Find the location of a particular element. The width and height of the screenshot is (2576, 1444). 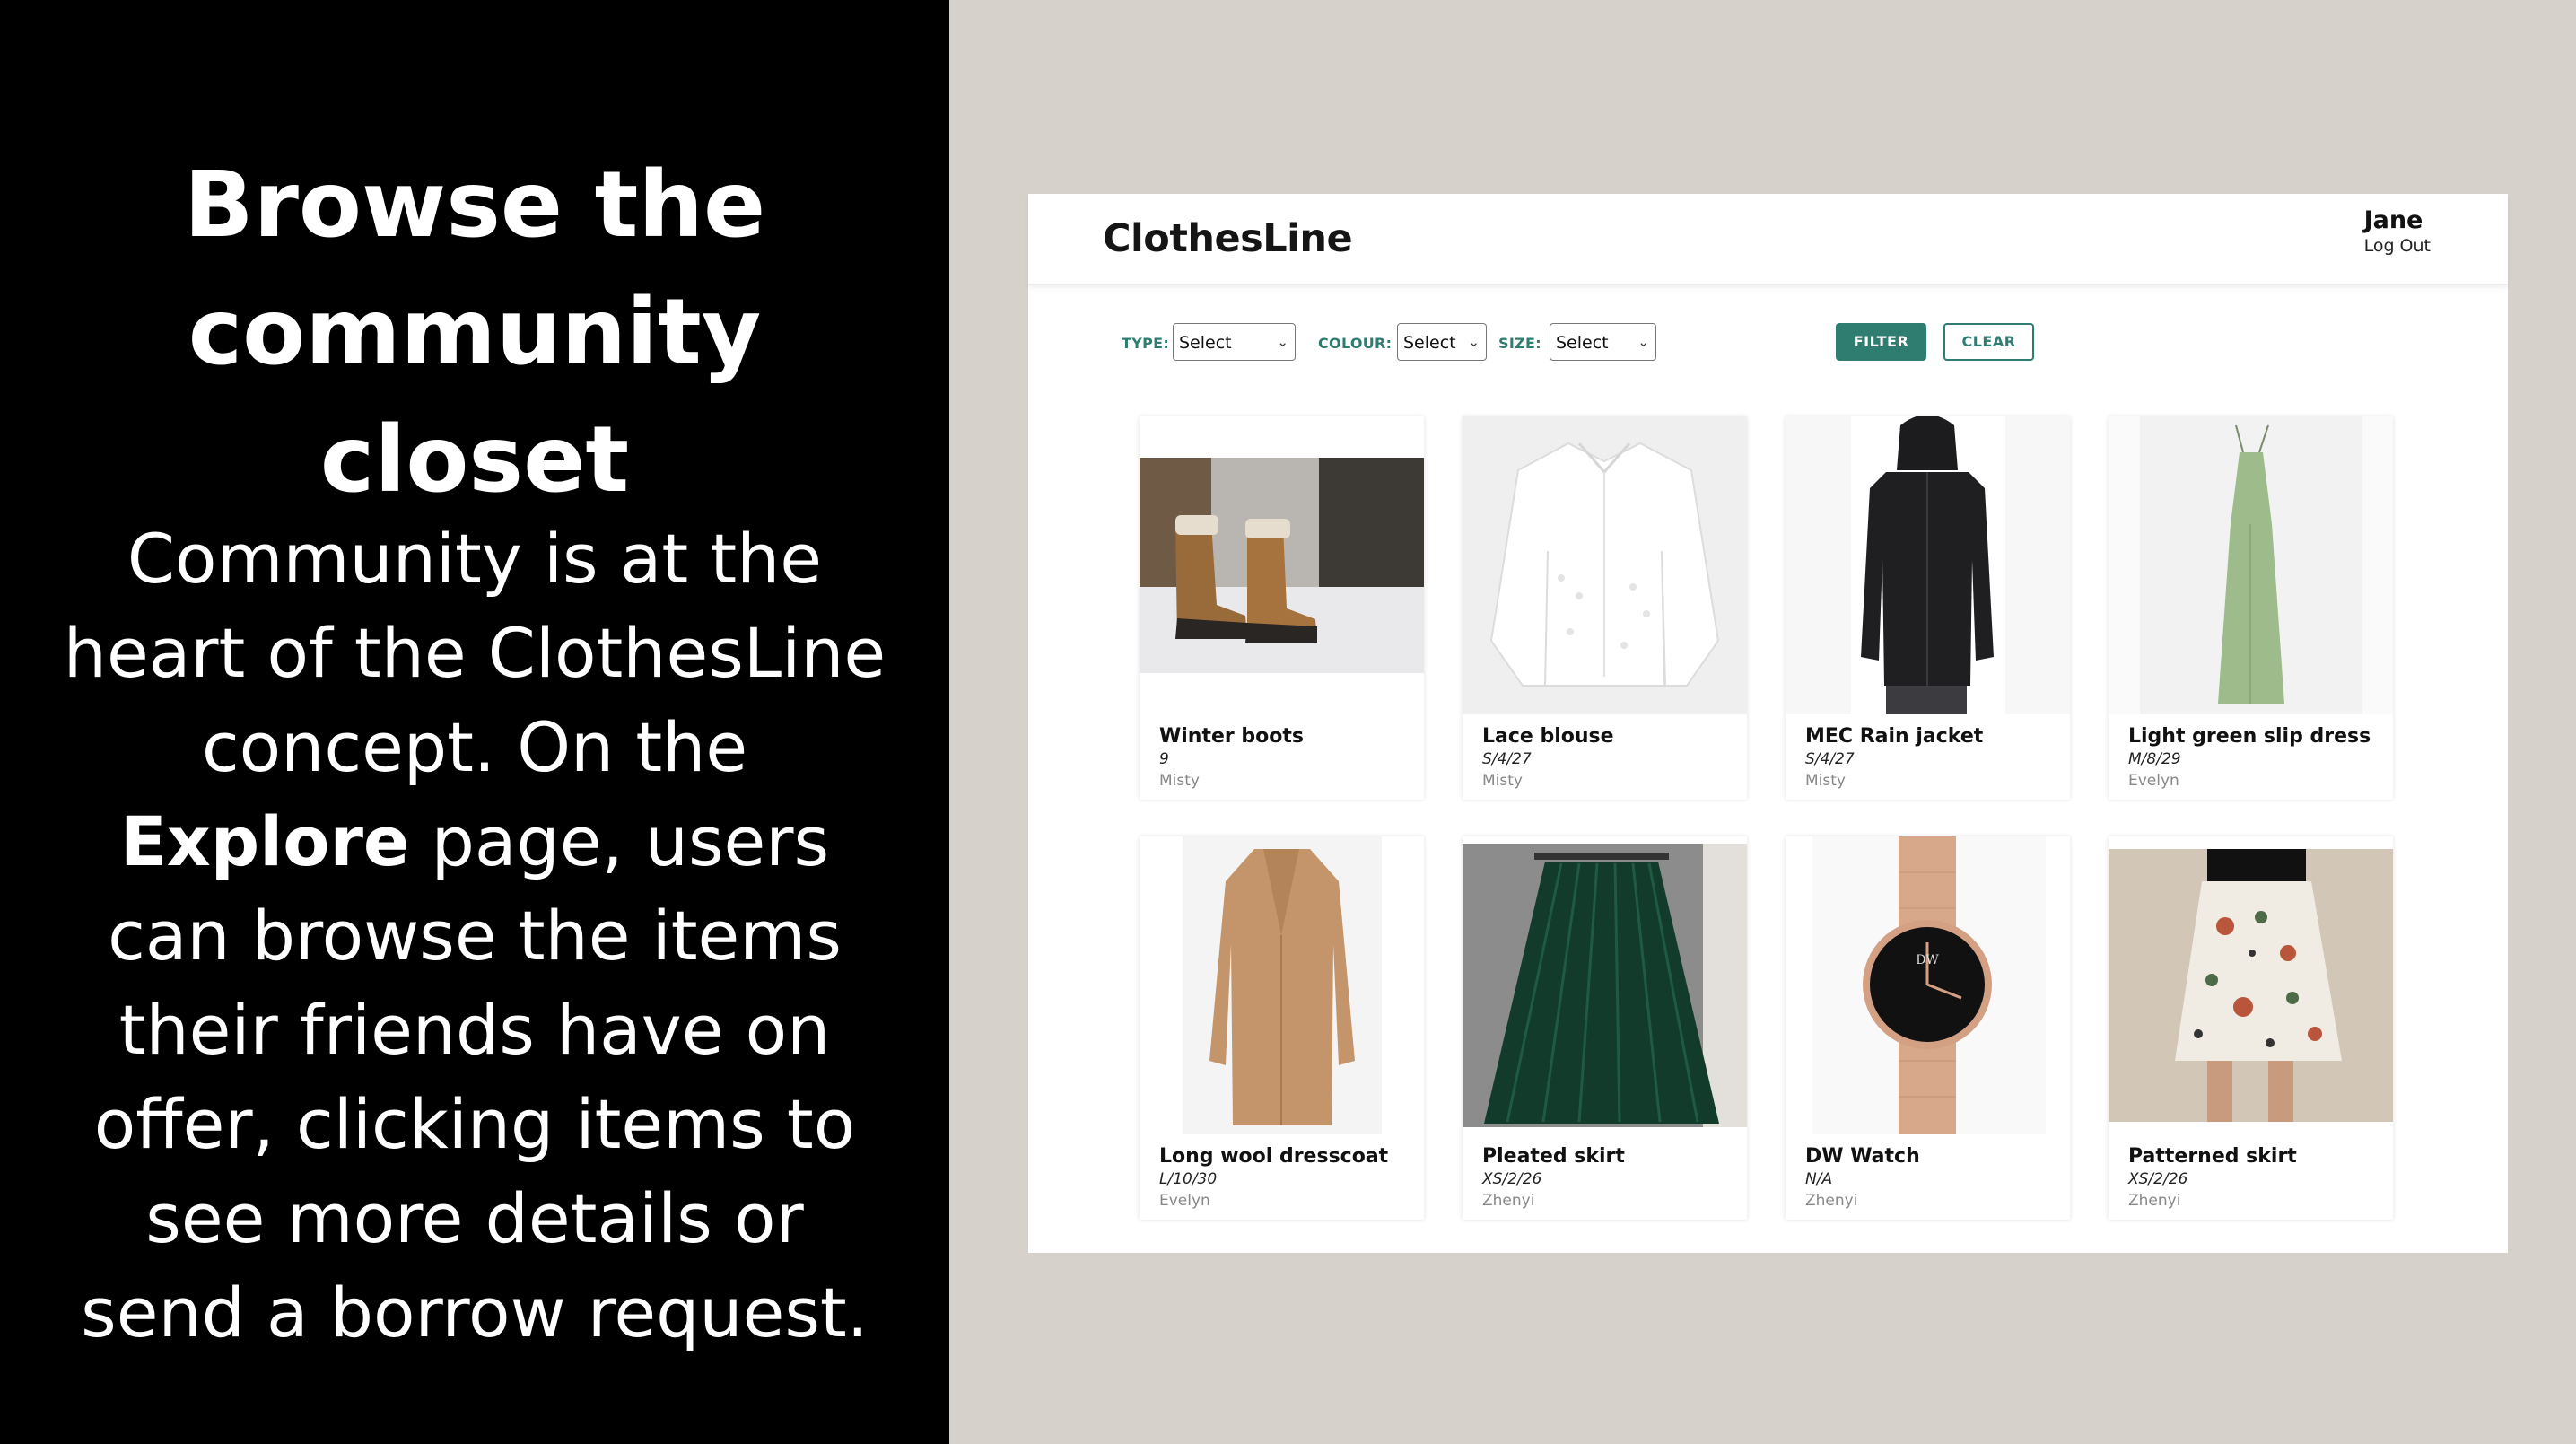

colour-select: Select ⌄ is located at coordinates (1442, 342).